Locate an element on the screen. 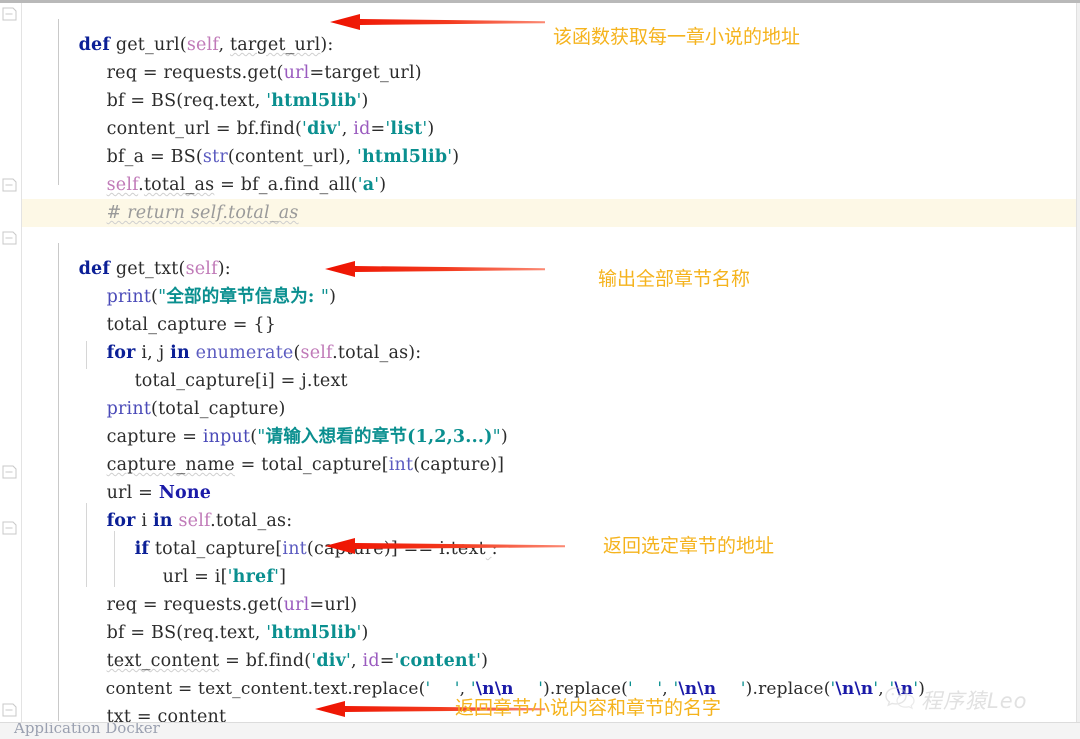 This screenshot has height=739, width=1080. code-line: for i in self.total_as: is located at coordinates (182, 505).